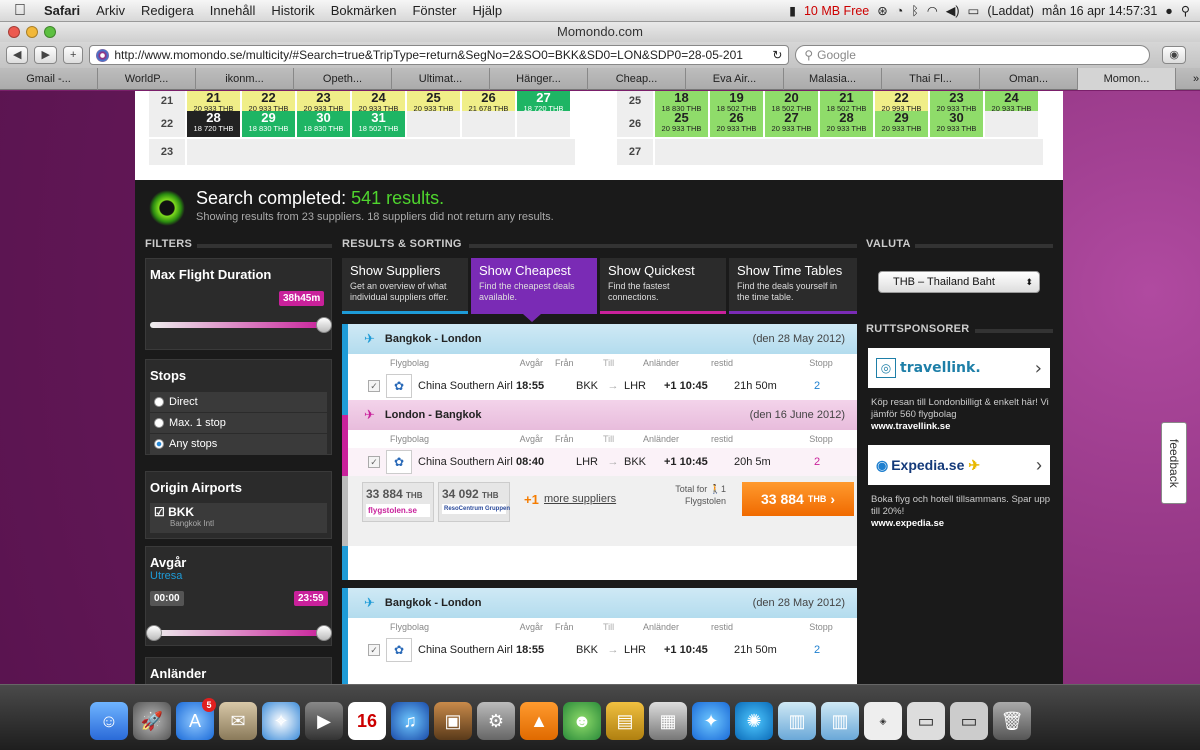 The image size is (1200, 750). Describe the element at coordinates (580, 499) in the screenshot. I see `more-suppliers-link: more suppliers` at that location.